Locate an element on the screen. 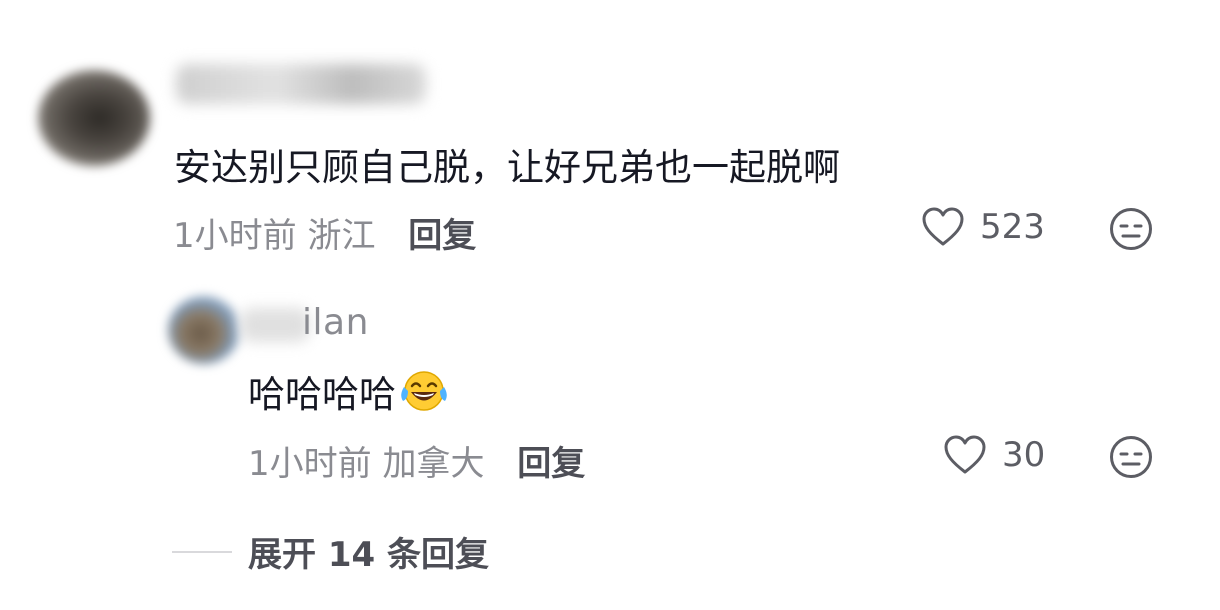 The width and height of the screenshot is (1220, 610). comment-meta: 1小时前 浙江 回复 is located at coordinates (324, 232).